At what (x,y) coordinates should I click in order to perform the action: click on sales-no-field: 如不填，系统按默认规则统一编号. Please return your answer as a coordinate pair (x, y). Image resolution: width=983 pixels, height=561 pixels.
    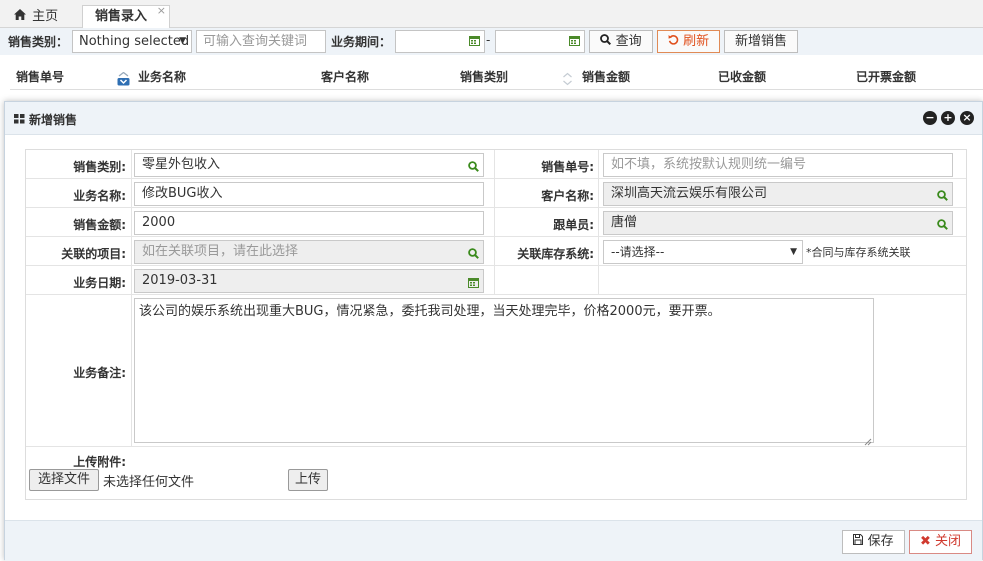
    Looking at the image, I should click on (778, 165).